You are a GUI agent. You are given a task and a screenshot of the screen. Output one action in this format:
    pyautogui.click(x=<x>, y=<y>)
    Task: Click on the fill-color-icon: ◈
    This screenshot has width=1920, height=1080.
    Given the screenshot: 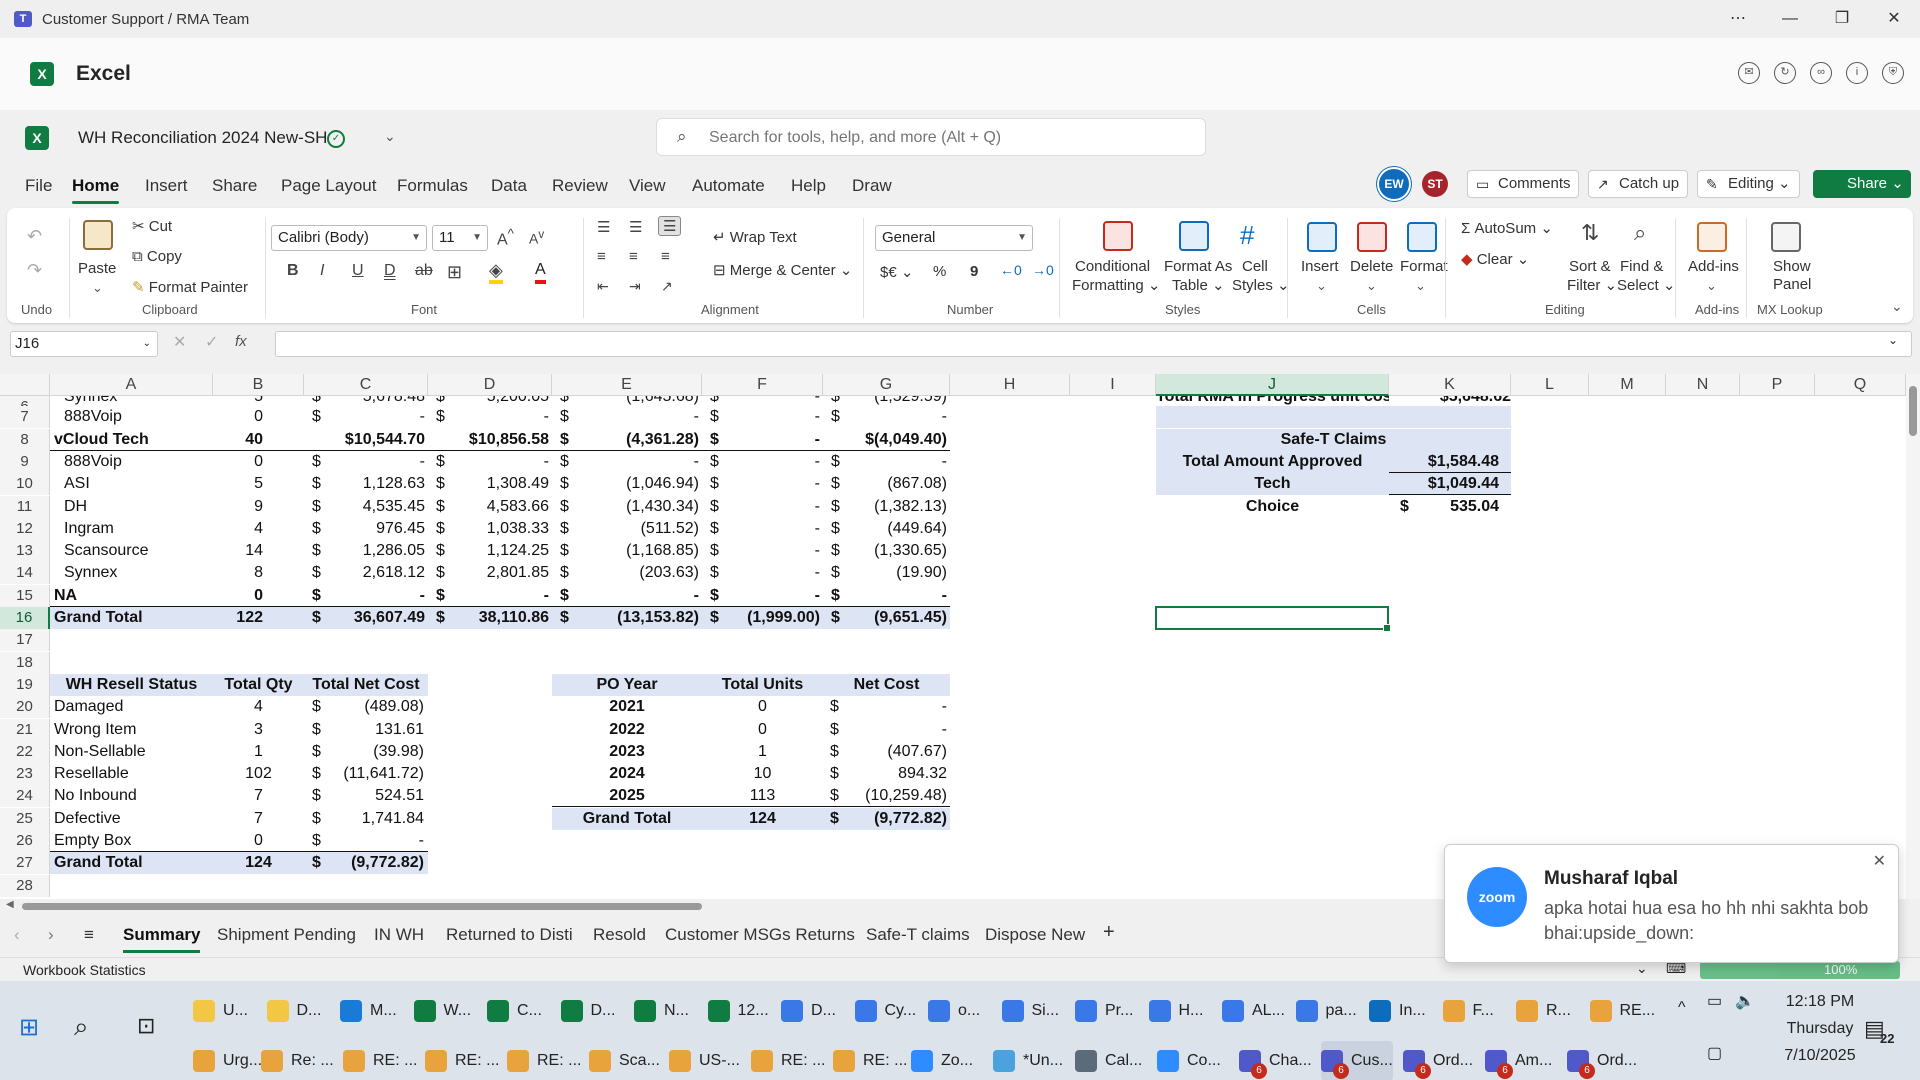 What is the action you would take?
    pyautogui.click(x=496, y=272)
    